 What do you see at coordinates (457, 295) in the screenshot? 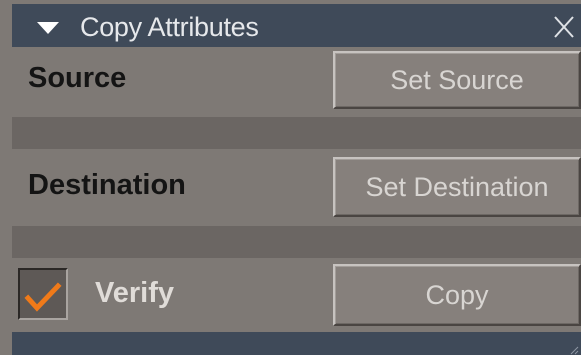
I see `copy-button: Copy` at bounding box center [457, 295].